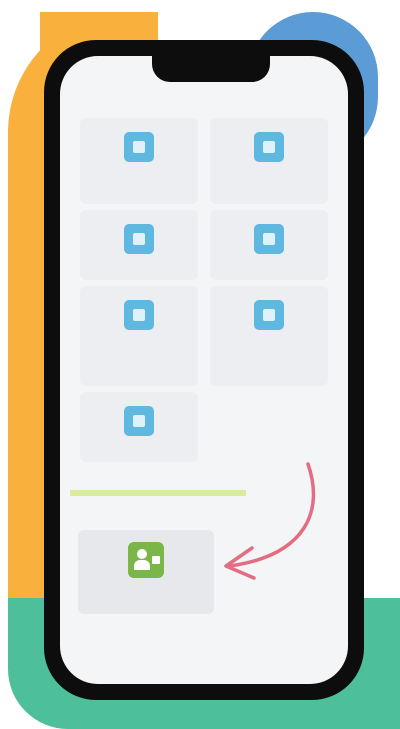  I want to click on phone-notch, so click(211, 69).